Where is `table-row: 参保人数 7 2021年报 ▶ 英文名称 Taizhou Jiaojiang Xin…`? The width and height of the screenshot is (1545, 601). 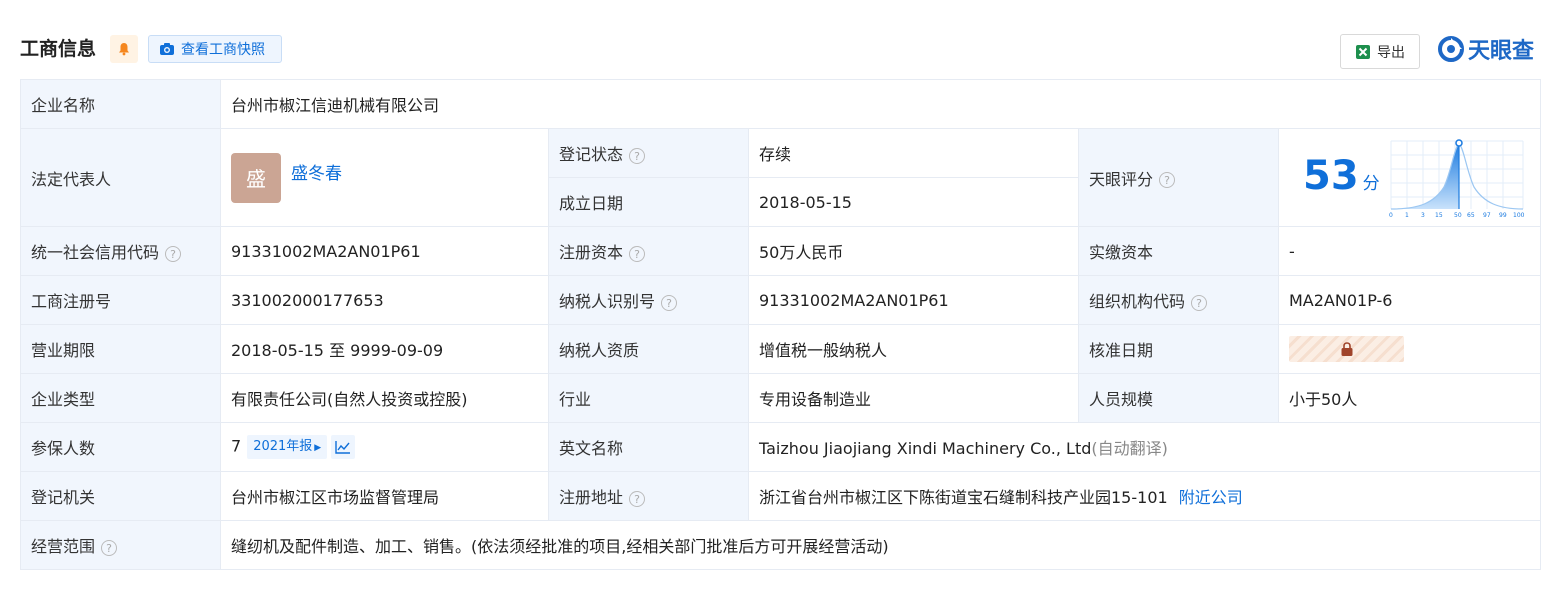
table-row: 参保人数 7 2021年报 ▶ 英文名称 Taizhou Jiaojiang Xin… is located at coordinates (781, 447).